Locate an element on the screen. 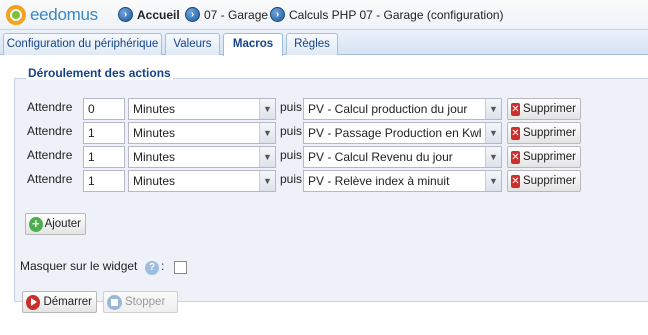  stop-button-label: Stopper is located at coordinates (145, 302).